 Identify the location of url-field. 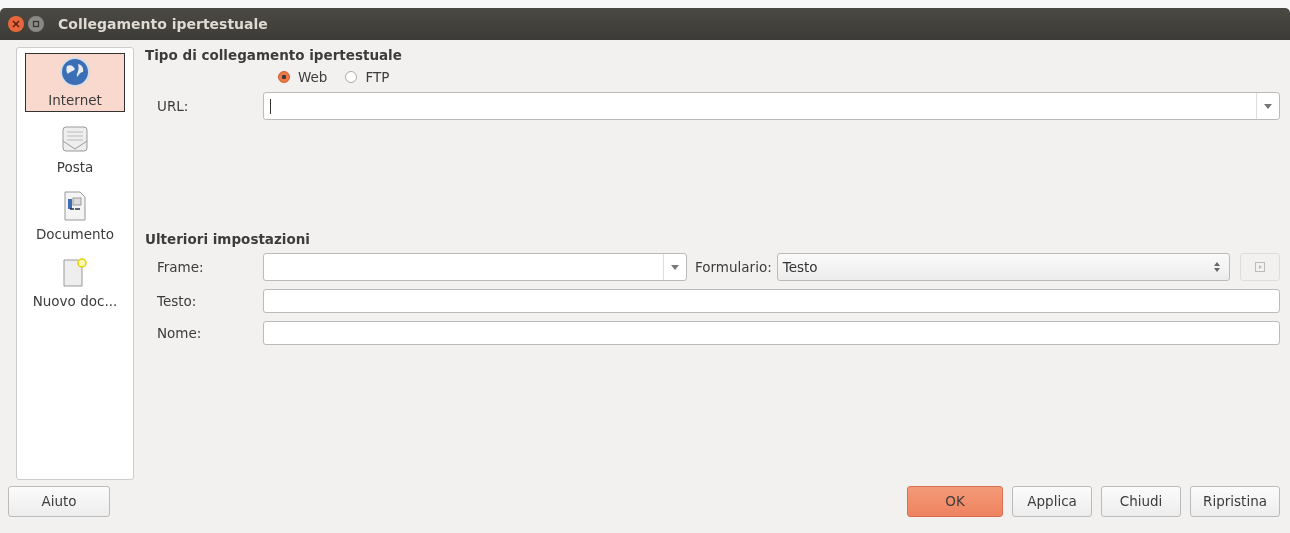
(771, 106).